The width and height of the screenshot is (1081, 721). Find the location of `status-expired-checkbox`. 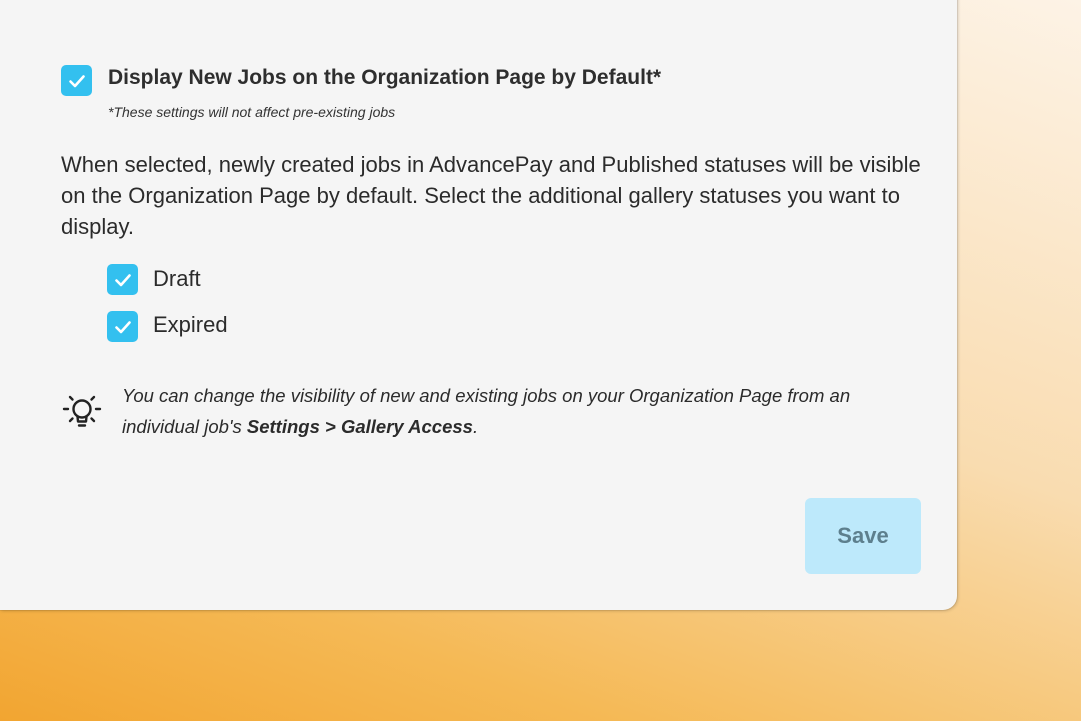

status-expired-checkbox is located at coordinates (122, 326).